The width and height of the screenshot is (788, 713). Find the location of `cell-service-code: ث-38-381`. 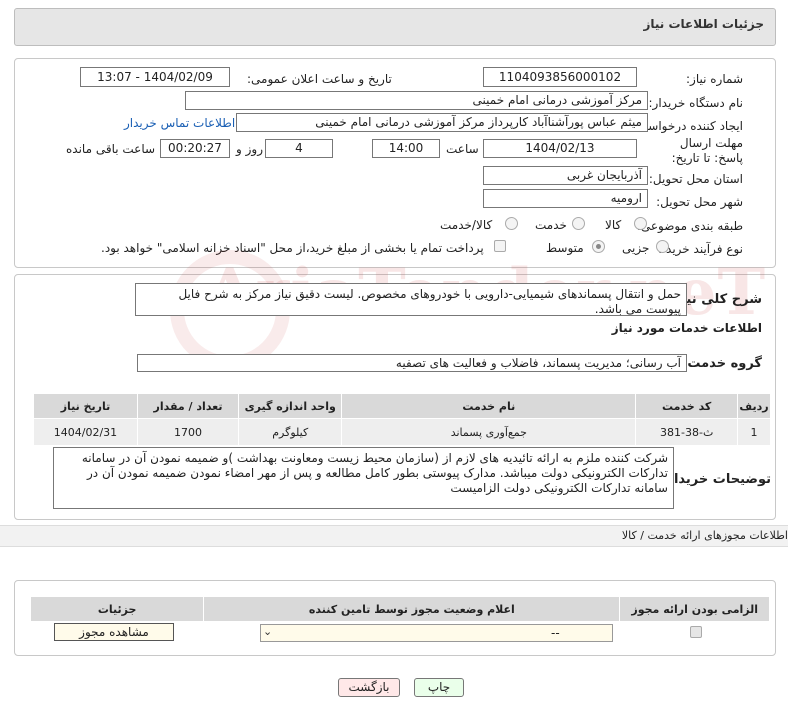

cell-service-code: ث-38-381 is located at coordinates (687, 432).